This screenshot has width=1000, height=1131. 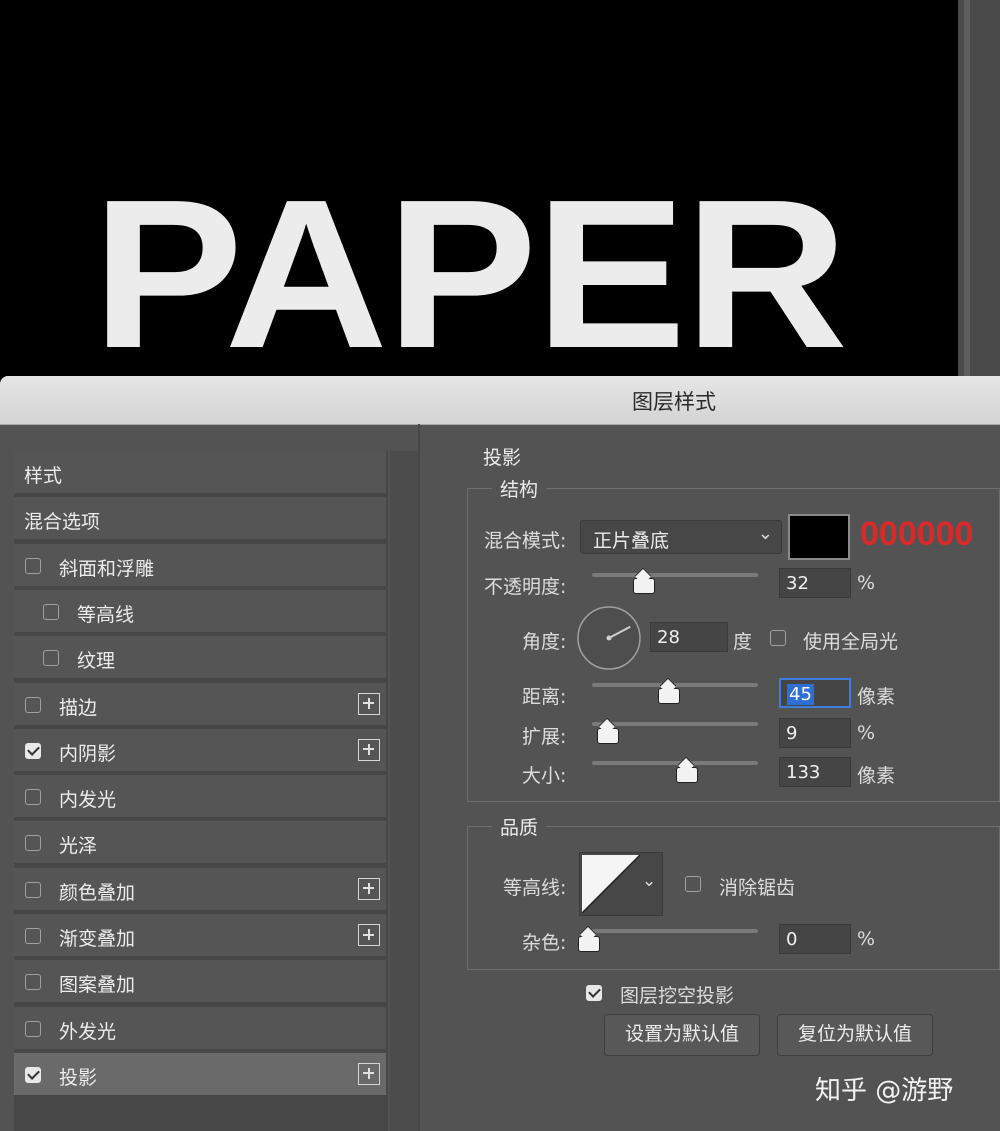 What do you see at coordinates (200, 797) in the screenshot?
I see `style-list-item: 内发光` at bounding box center [200, 797].